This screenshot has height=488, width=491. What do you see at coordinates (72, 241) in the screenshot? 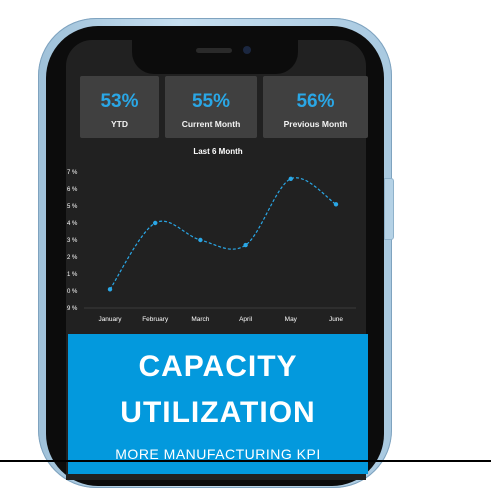
I see `y-tick-label: 3 %` at bounding box center [72, 241].